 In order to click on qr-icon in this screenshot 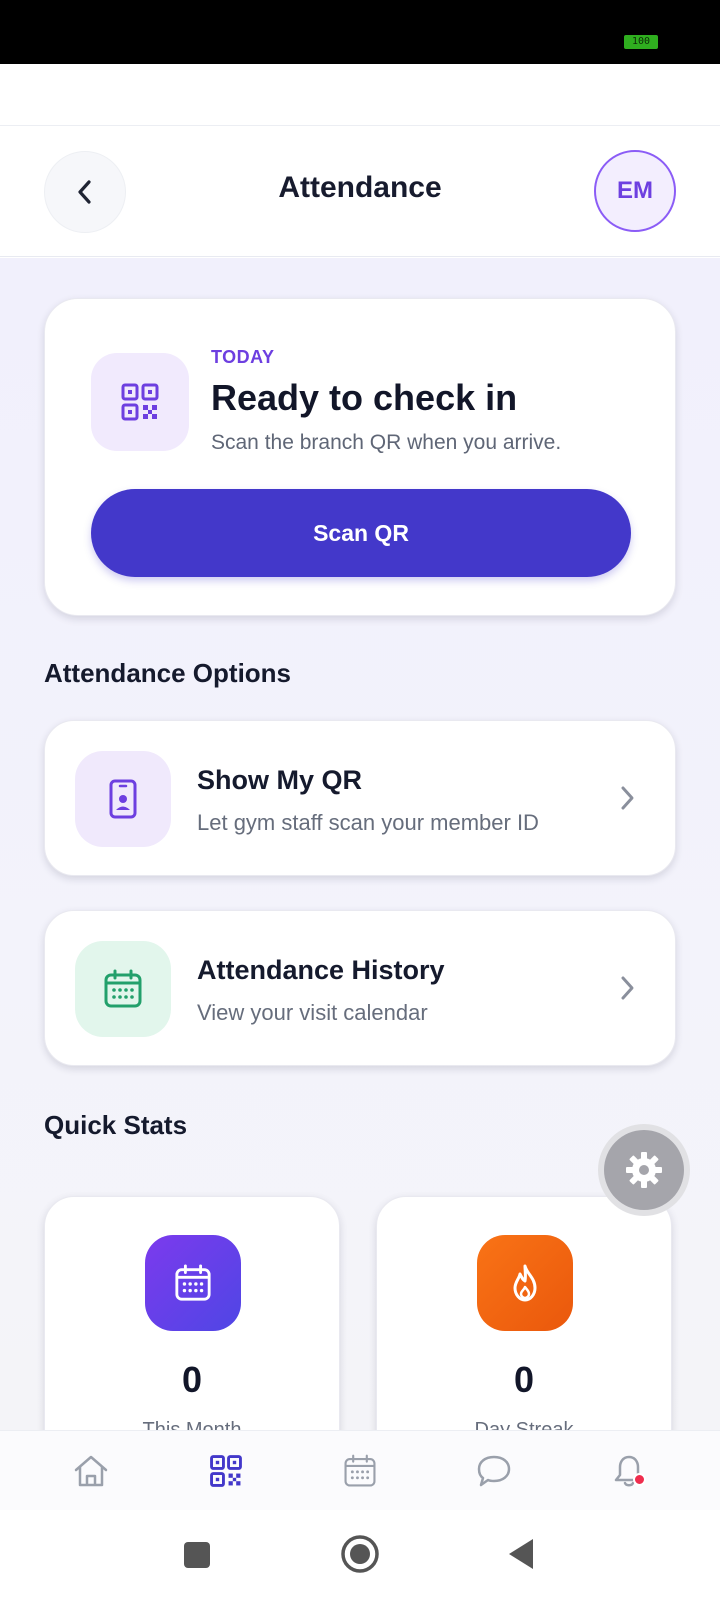, I will do `click(225, 1470)`.